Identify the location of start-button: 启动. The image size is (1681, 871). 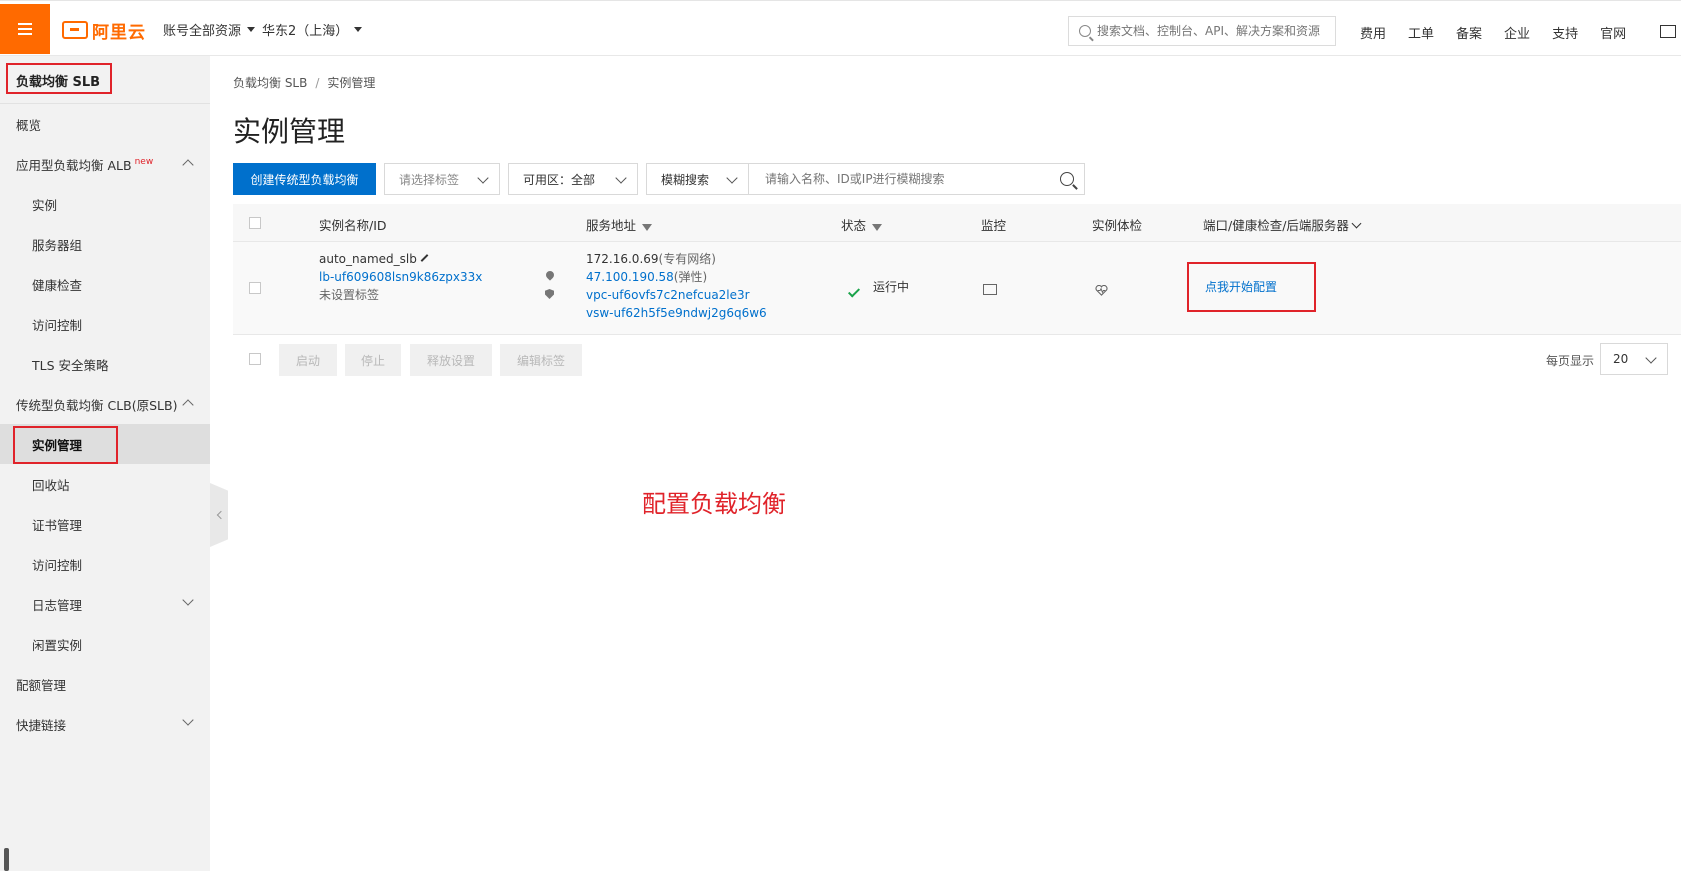
(308, 360).